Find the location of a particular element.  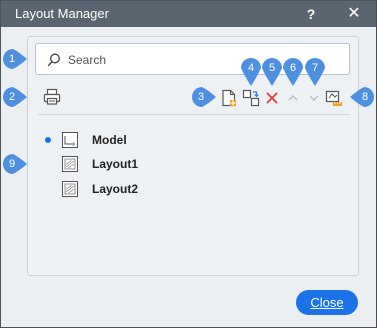

title-bar: Layout Manager ? ✕ is located at coordinates (188, 14).